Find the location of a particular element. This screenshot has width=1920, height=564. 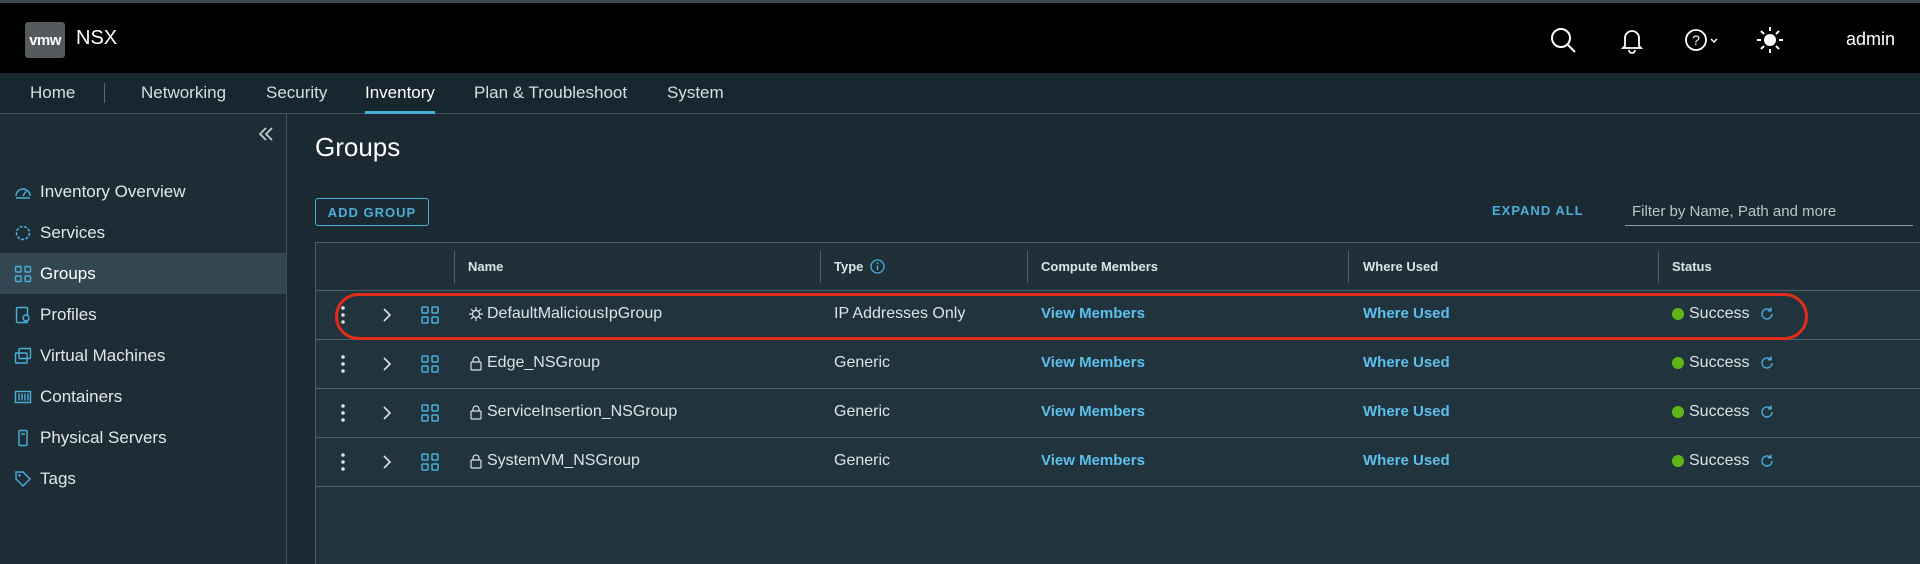

nav-system: System is located at coordinates (695, 93).